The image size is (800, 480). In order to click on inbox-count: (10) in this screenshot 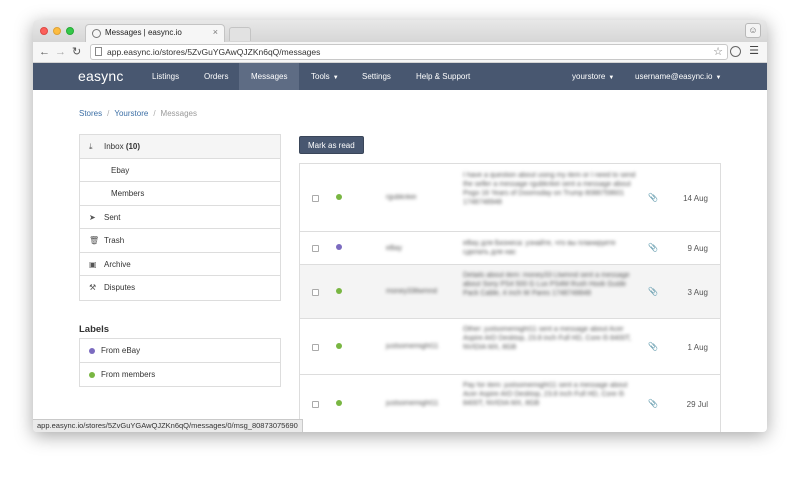, I will do `click(133, 146)`.